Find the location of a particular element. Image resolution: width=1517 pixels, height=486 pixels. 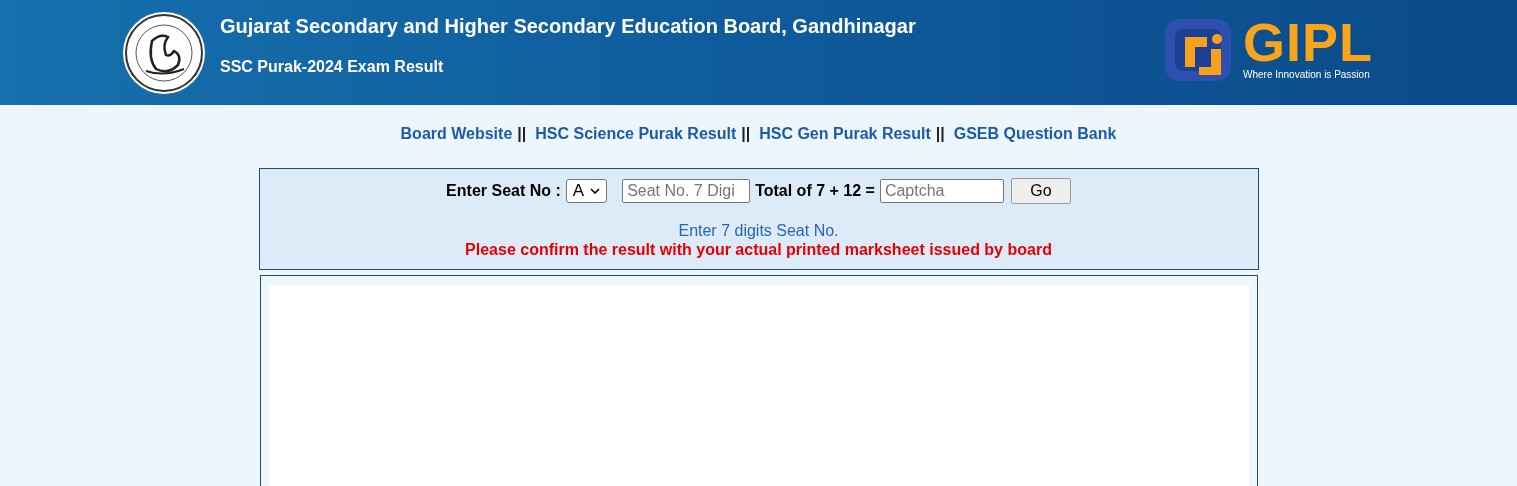

emblem-icon is located at coordinates (164, 52).